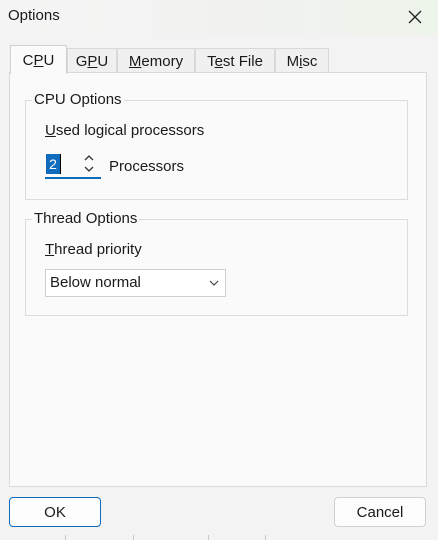  I want to click on title-bar: Options, so click(219, 17).